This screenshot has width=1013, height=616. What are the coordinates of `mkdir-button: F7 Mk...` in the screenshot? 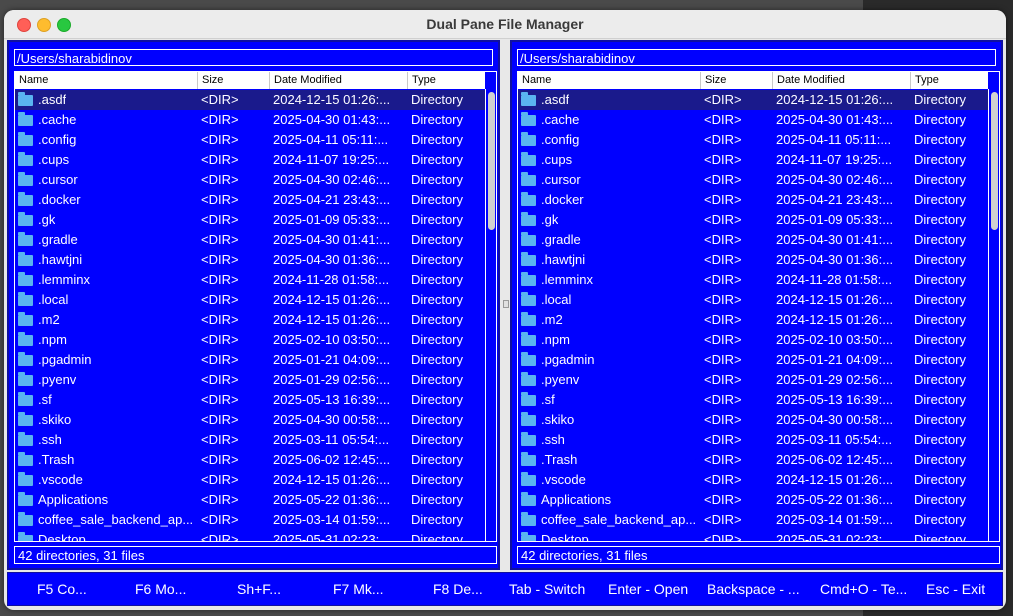 It's located at (358, 589).